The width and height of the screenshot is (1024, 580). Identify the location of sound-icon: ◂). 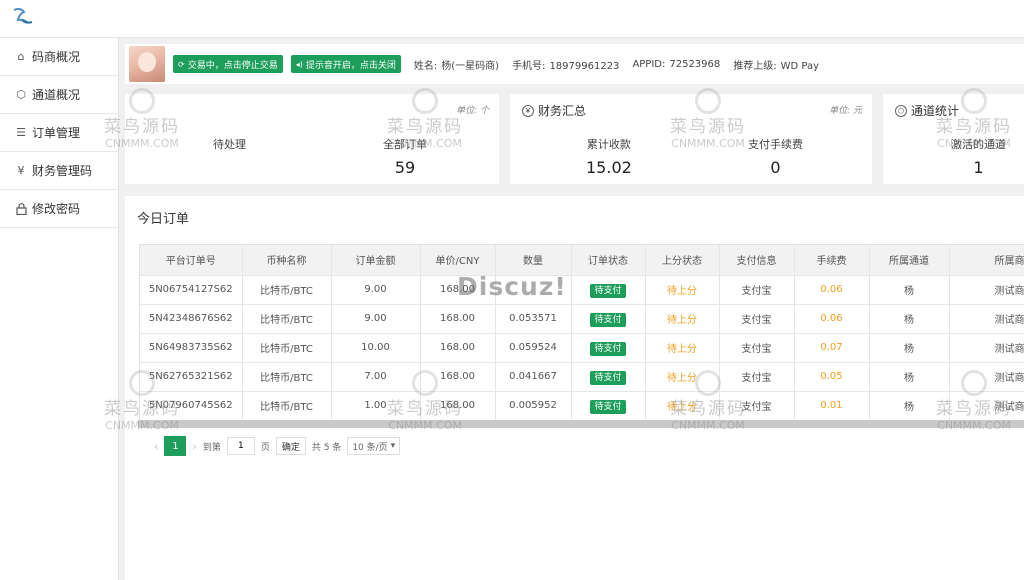
(299, 64).